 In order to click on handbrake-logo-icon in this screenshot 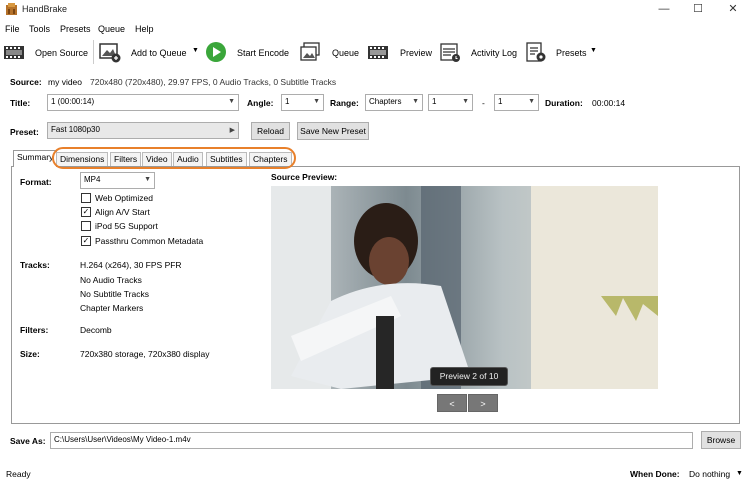, I will do `click(11, 9)`.